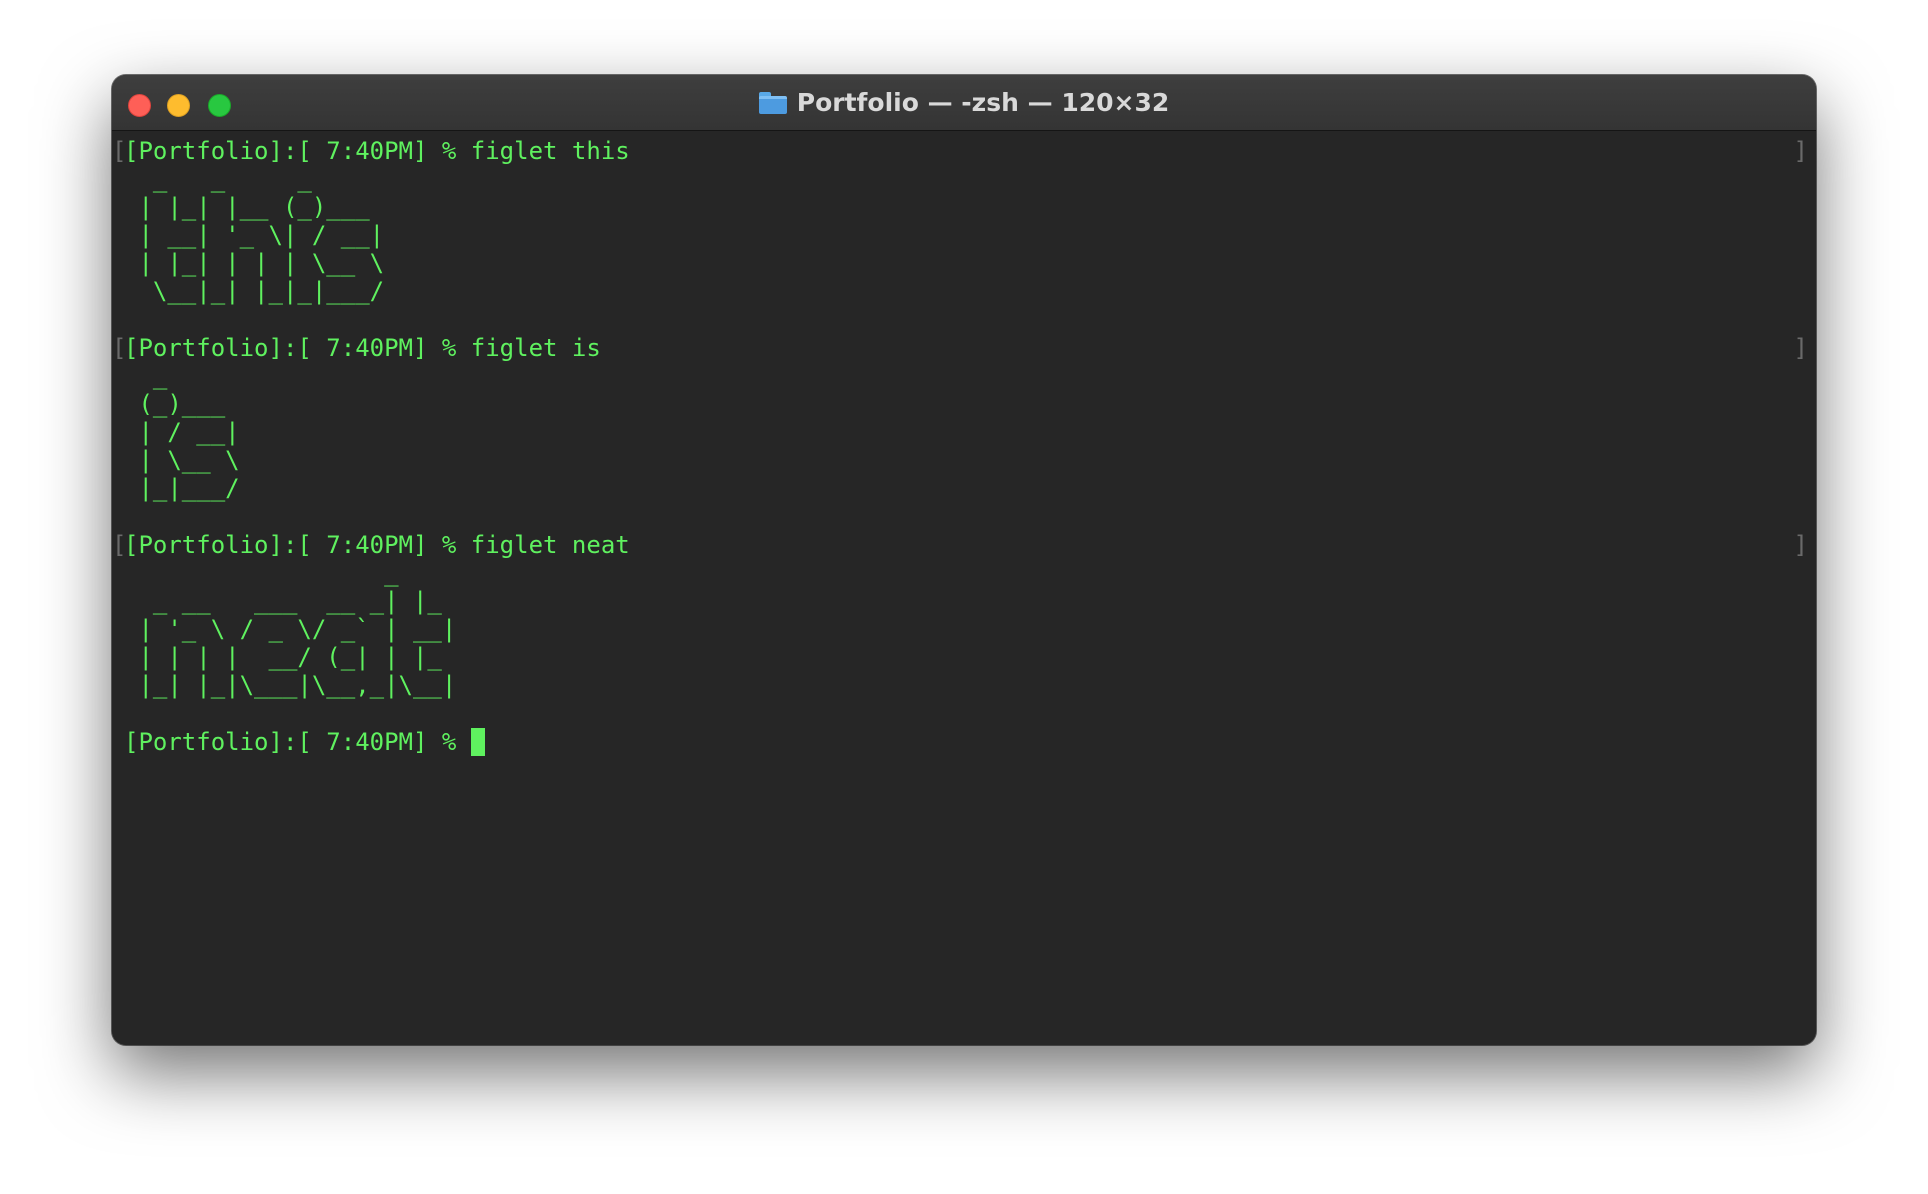  I want to click on title-bar: Portfolio — -zsh — 120×32, so click(964, 103).